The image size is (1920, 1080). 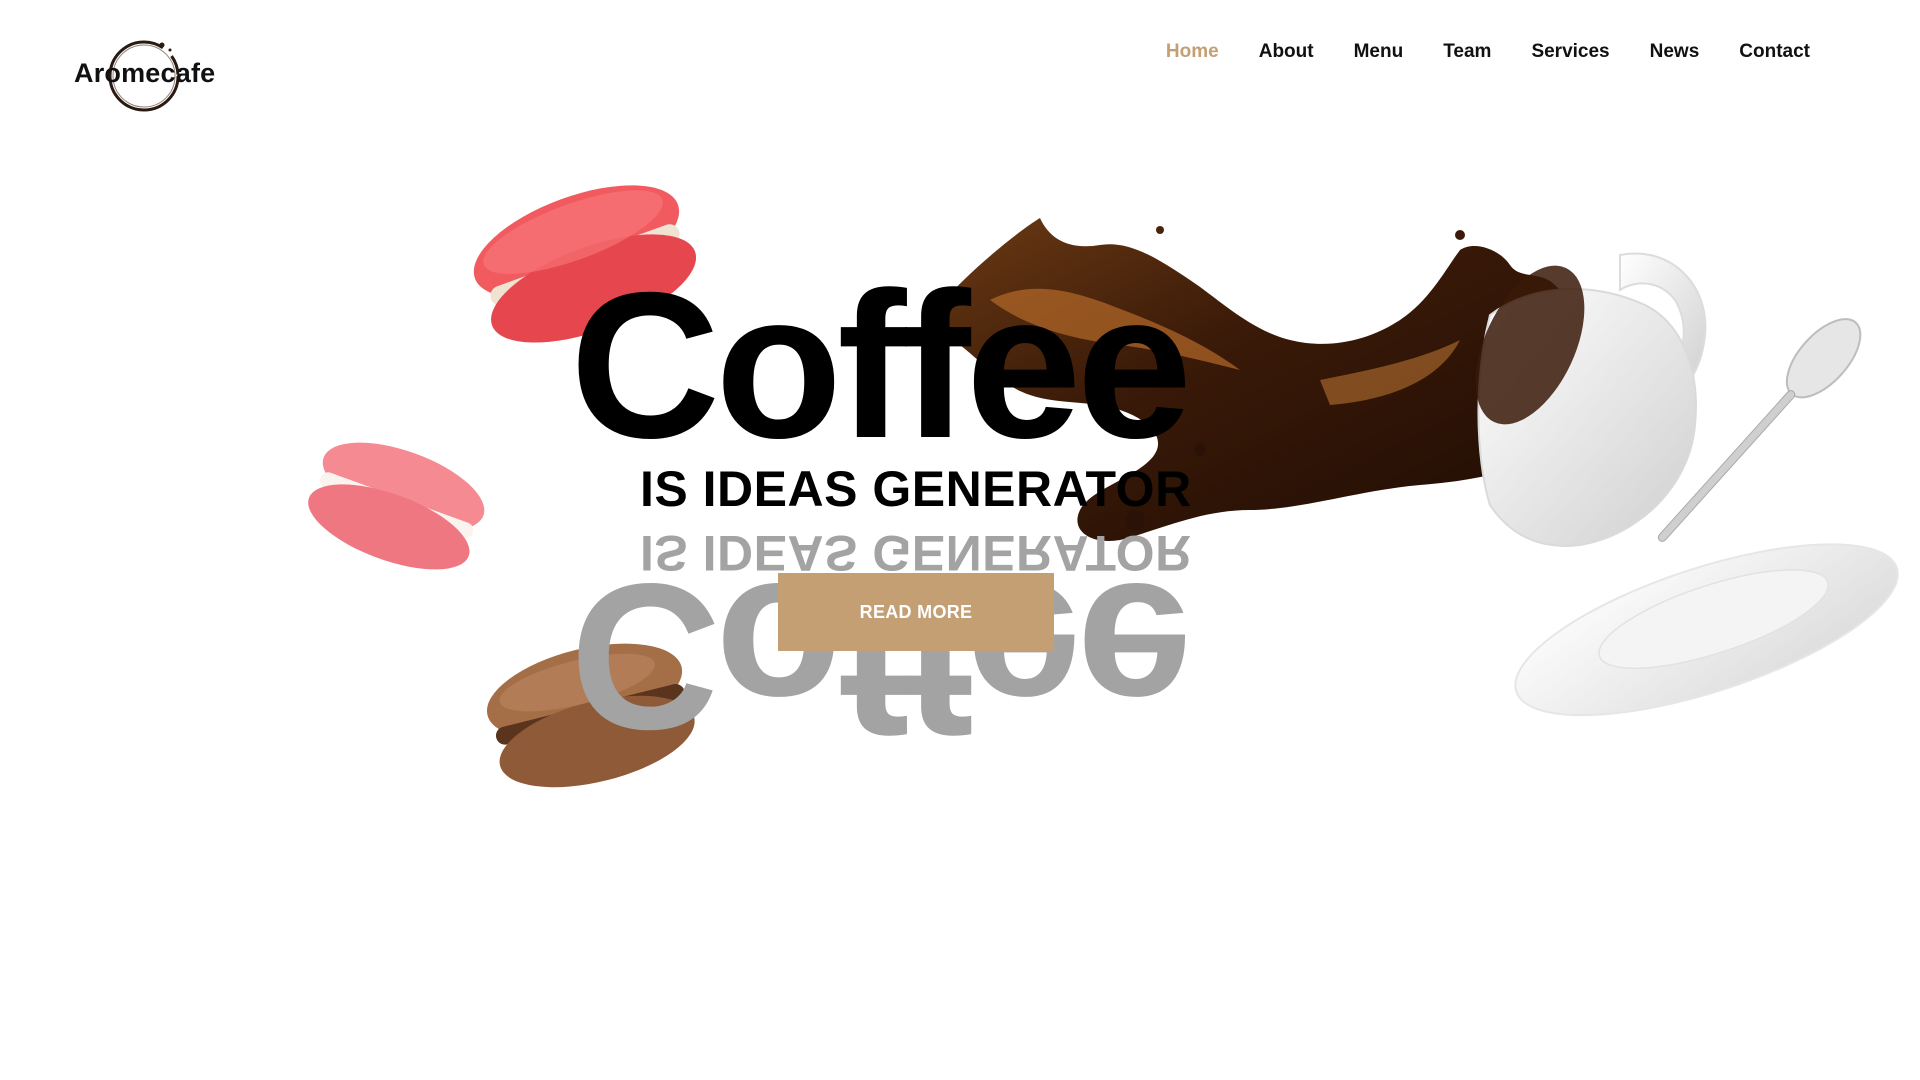 What do you see at coordinates (916, 489) in the screenshot?
I see `hero-subtitle: IS IDEAS GENERATOR` at bounding box center [916, 489].